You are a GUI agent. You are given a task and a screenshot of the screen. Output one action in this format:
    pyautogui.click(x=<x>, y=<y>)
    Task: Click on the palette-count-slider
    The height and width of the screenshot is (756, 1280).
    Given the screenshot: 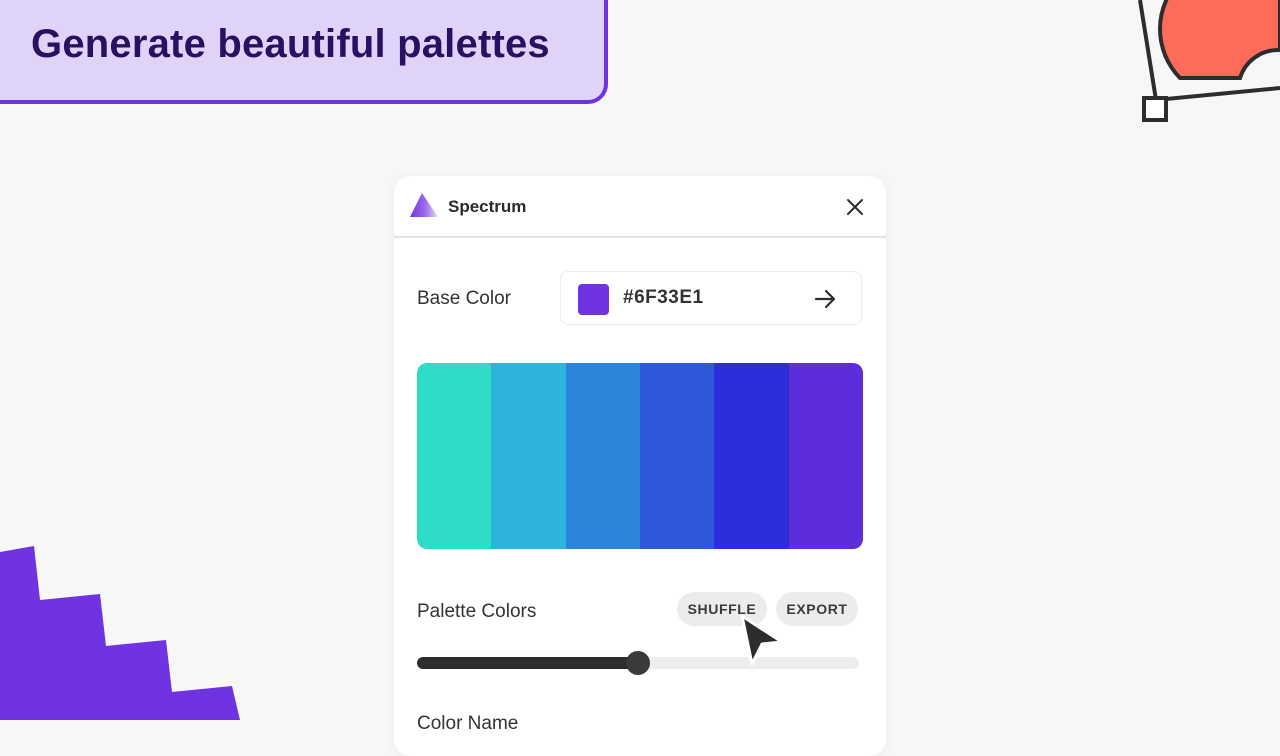 What is the action you would take?
    pyautogui.click(x=638, y=663)
    